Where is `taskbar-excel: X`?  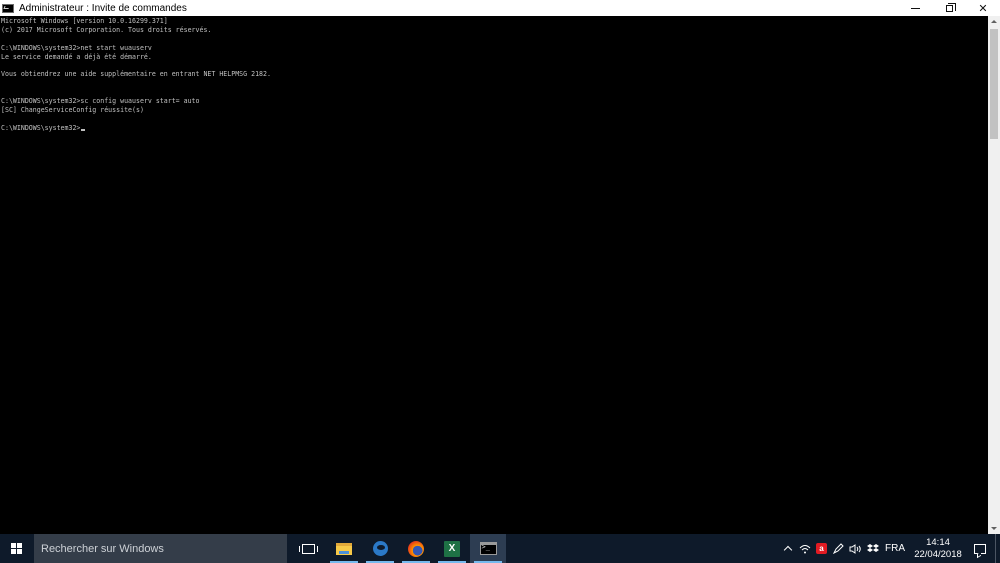 taskbar-excel: X is located at coordinates (452, 548).